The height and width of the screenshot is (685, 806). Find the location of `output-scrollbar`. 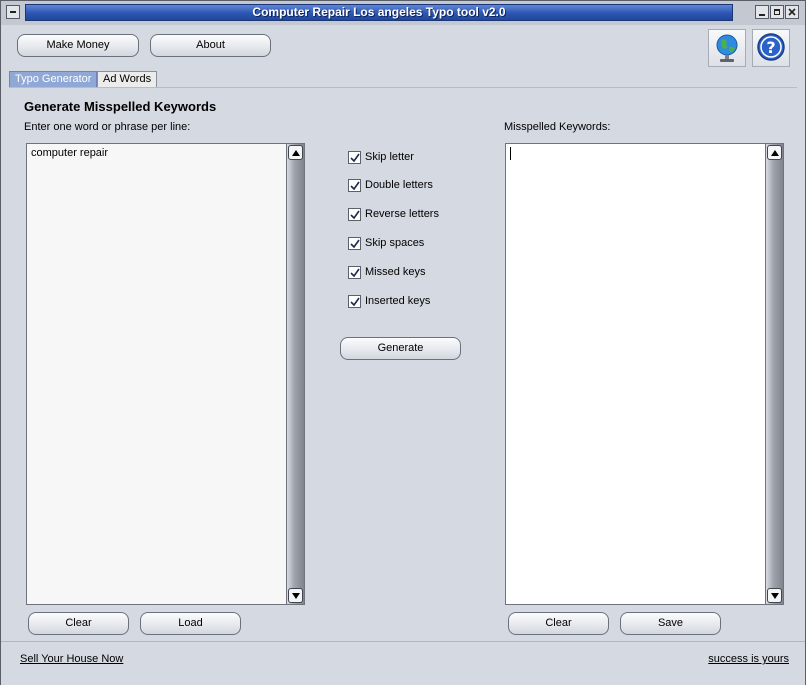

output-scrollbar is located at coordinates (774, 374).